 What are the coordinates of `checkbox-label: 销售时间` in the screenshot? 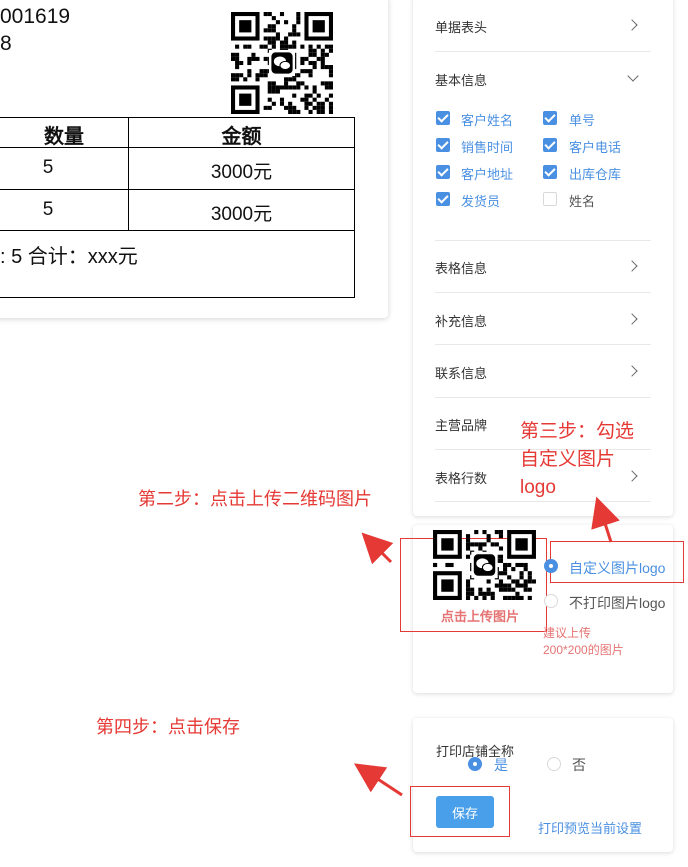 It's located at (487, 147).